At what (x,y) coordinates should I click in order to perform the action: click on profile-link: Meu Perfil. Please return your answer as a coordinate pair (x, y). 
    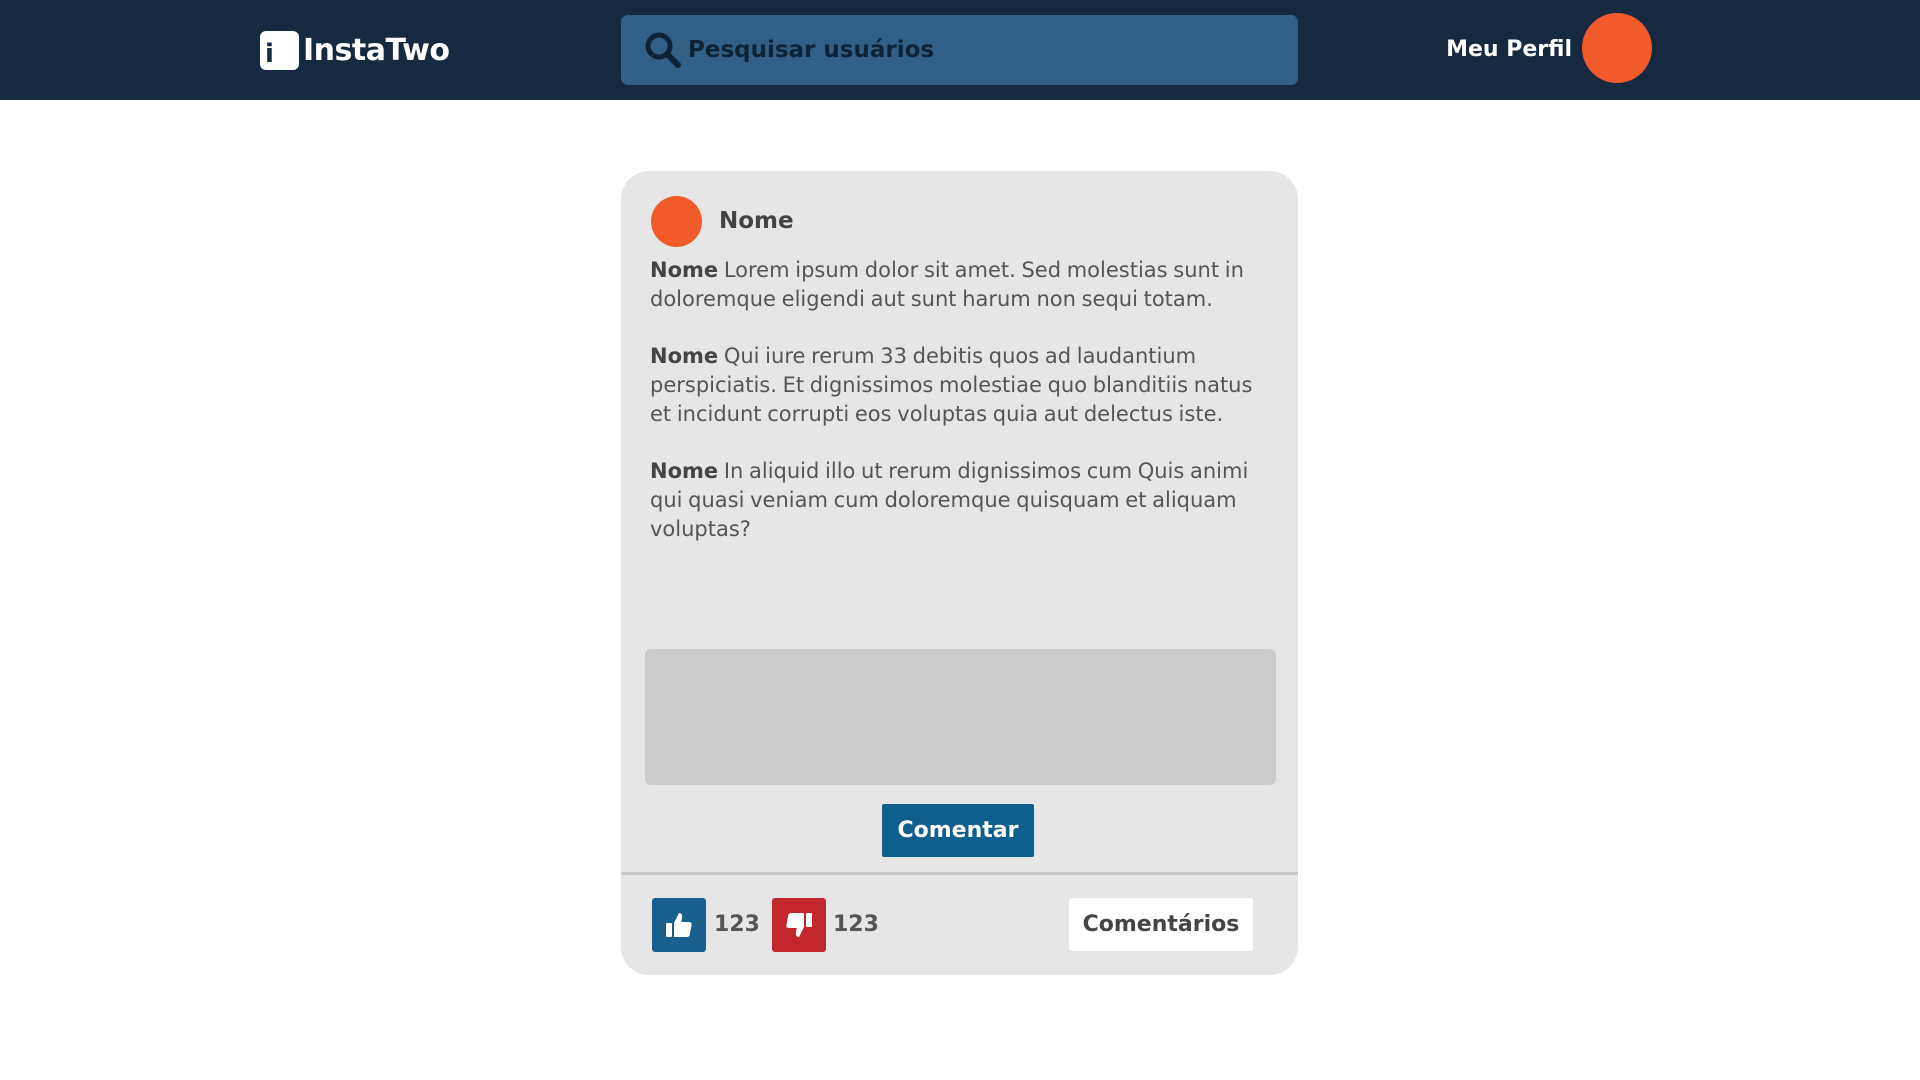
    Looking at the image, I should click on (1509, 50).